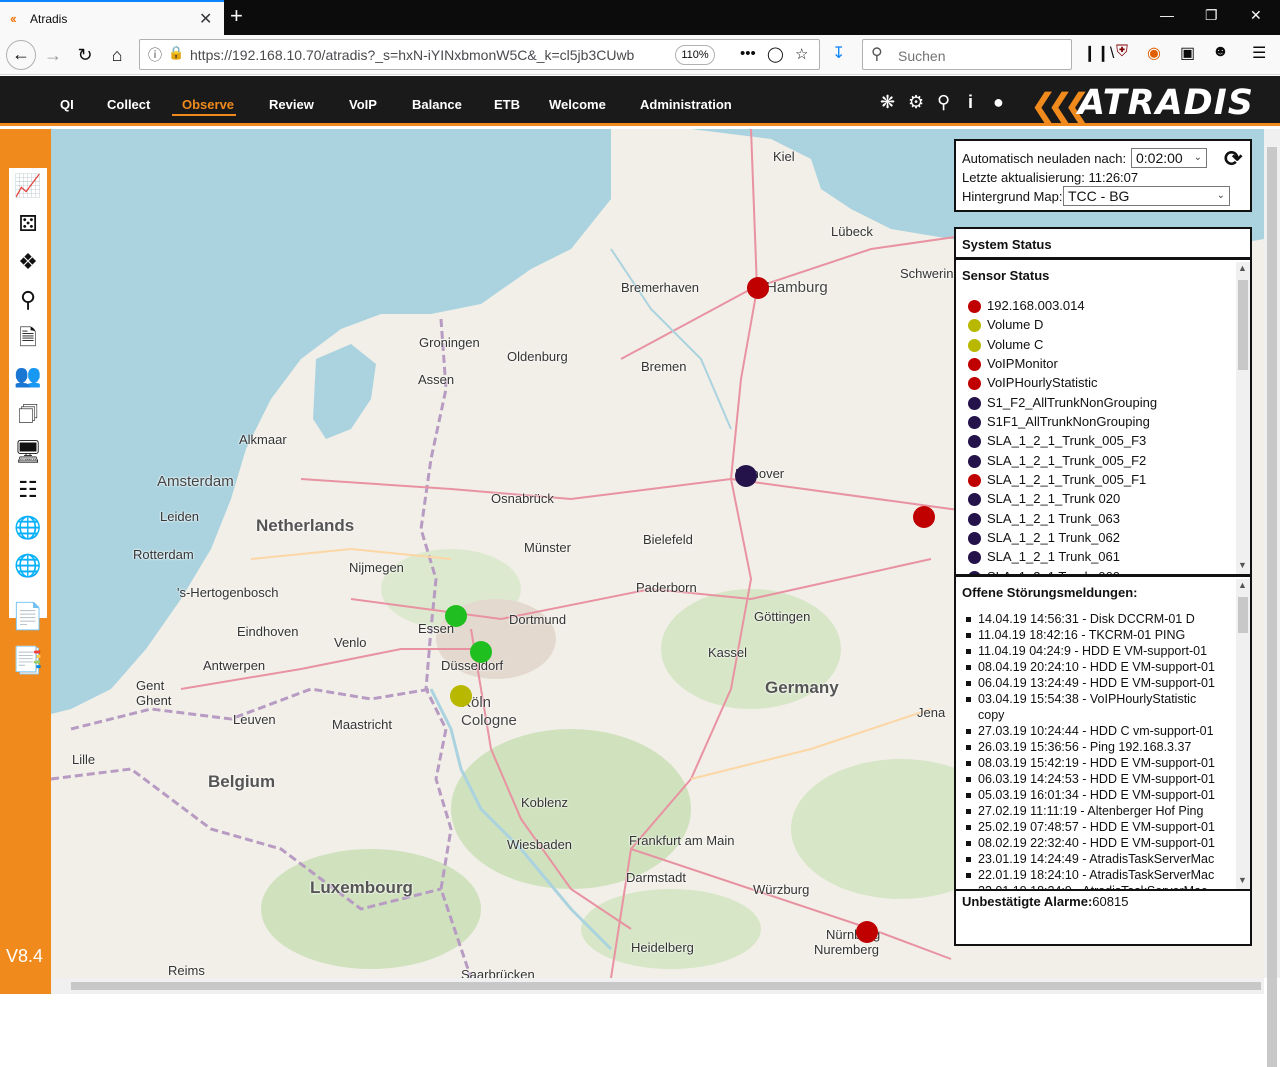  Describe the element at coordinates (1101, 519) in the screenshot. I see `sensor-item: SLA_1_2_1 Trunk_063` at that location.